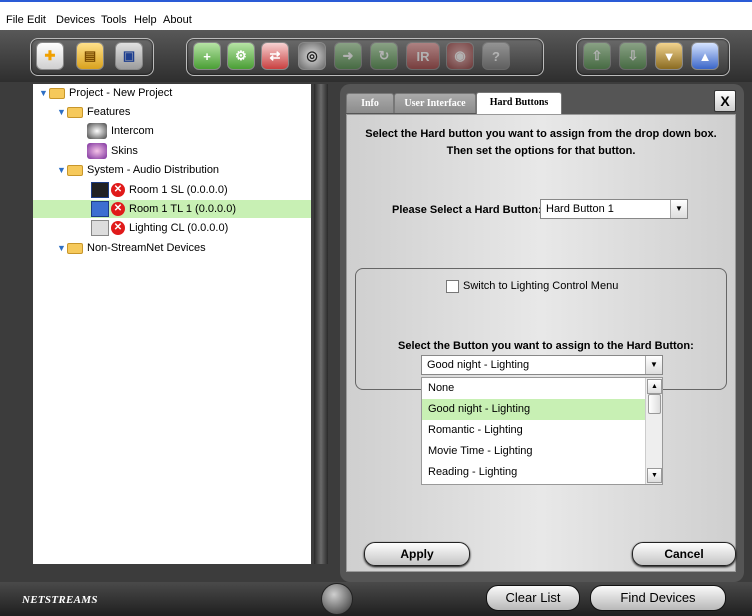 This screenshot has width=752, height=616. Describe the element at coordinates (241, 56) in the screenshot. I see `device-settings-icon: ⚙` at that location.